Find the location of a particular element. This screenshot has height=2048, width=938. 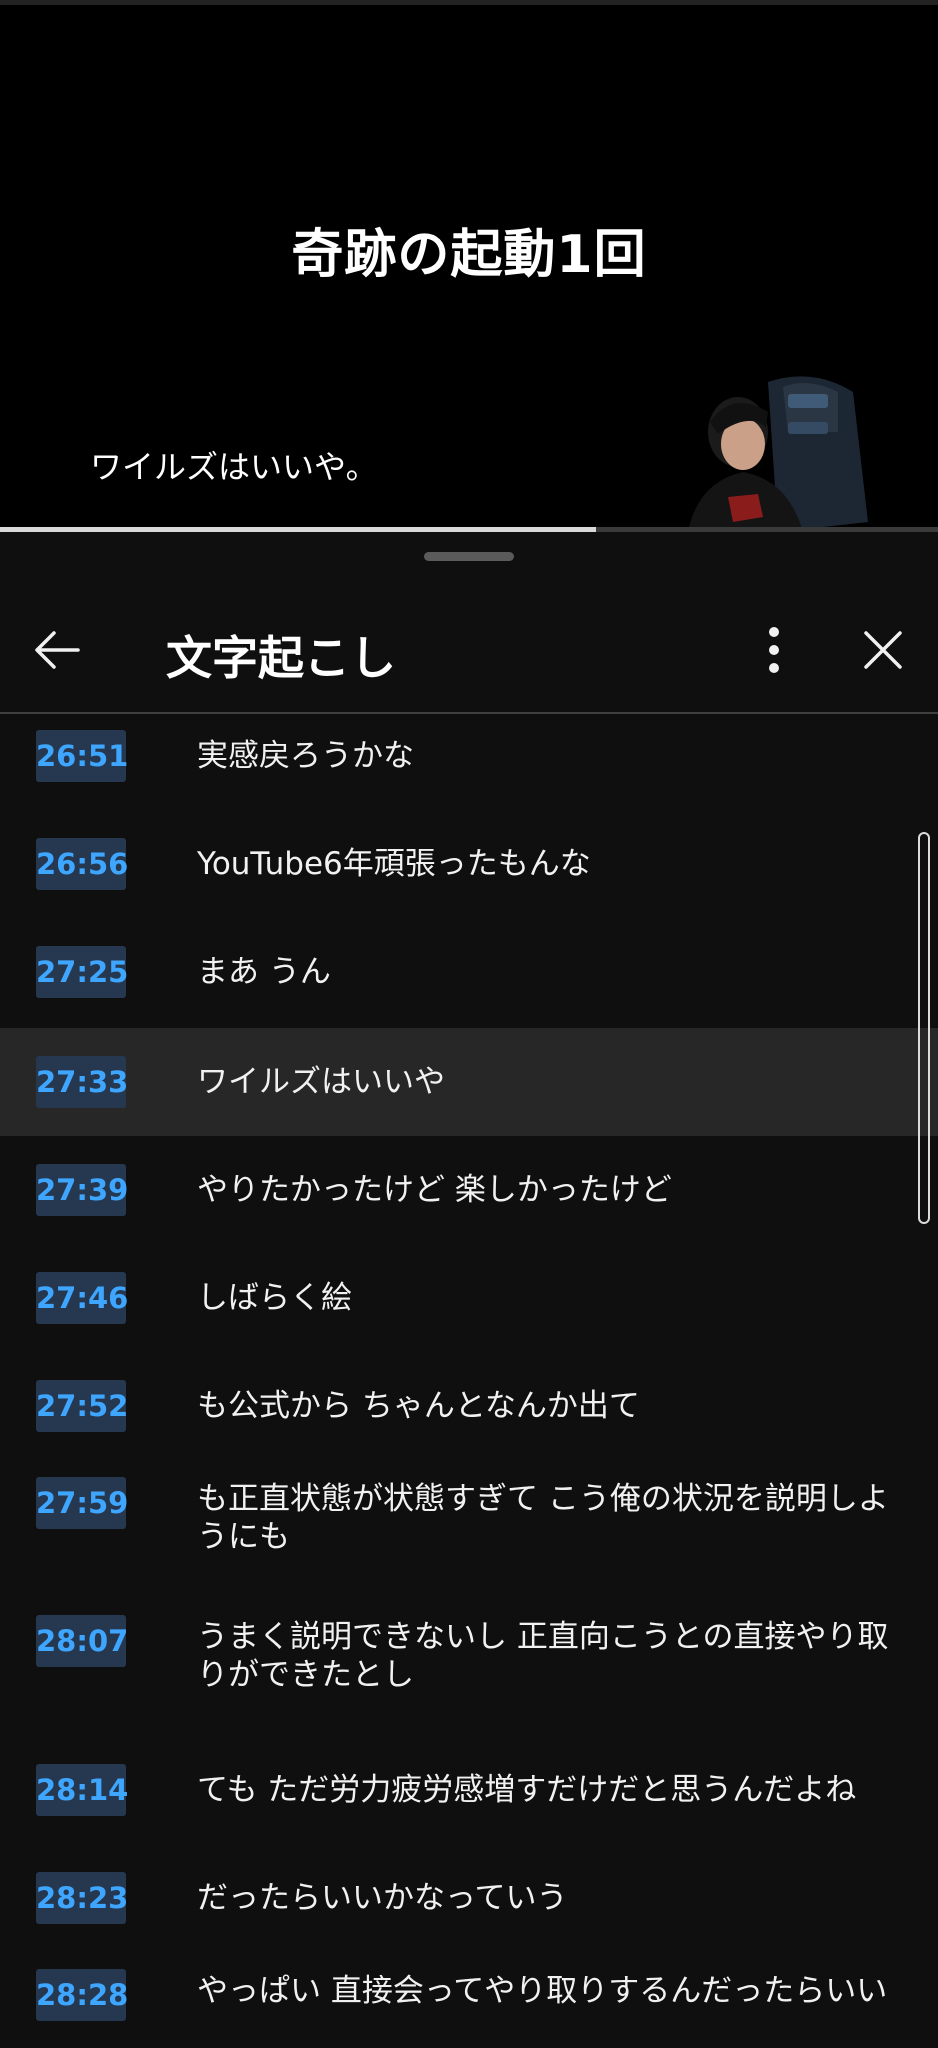

timestamp-chip: 26:56 is located at coordinates (82, 864).